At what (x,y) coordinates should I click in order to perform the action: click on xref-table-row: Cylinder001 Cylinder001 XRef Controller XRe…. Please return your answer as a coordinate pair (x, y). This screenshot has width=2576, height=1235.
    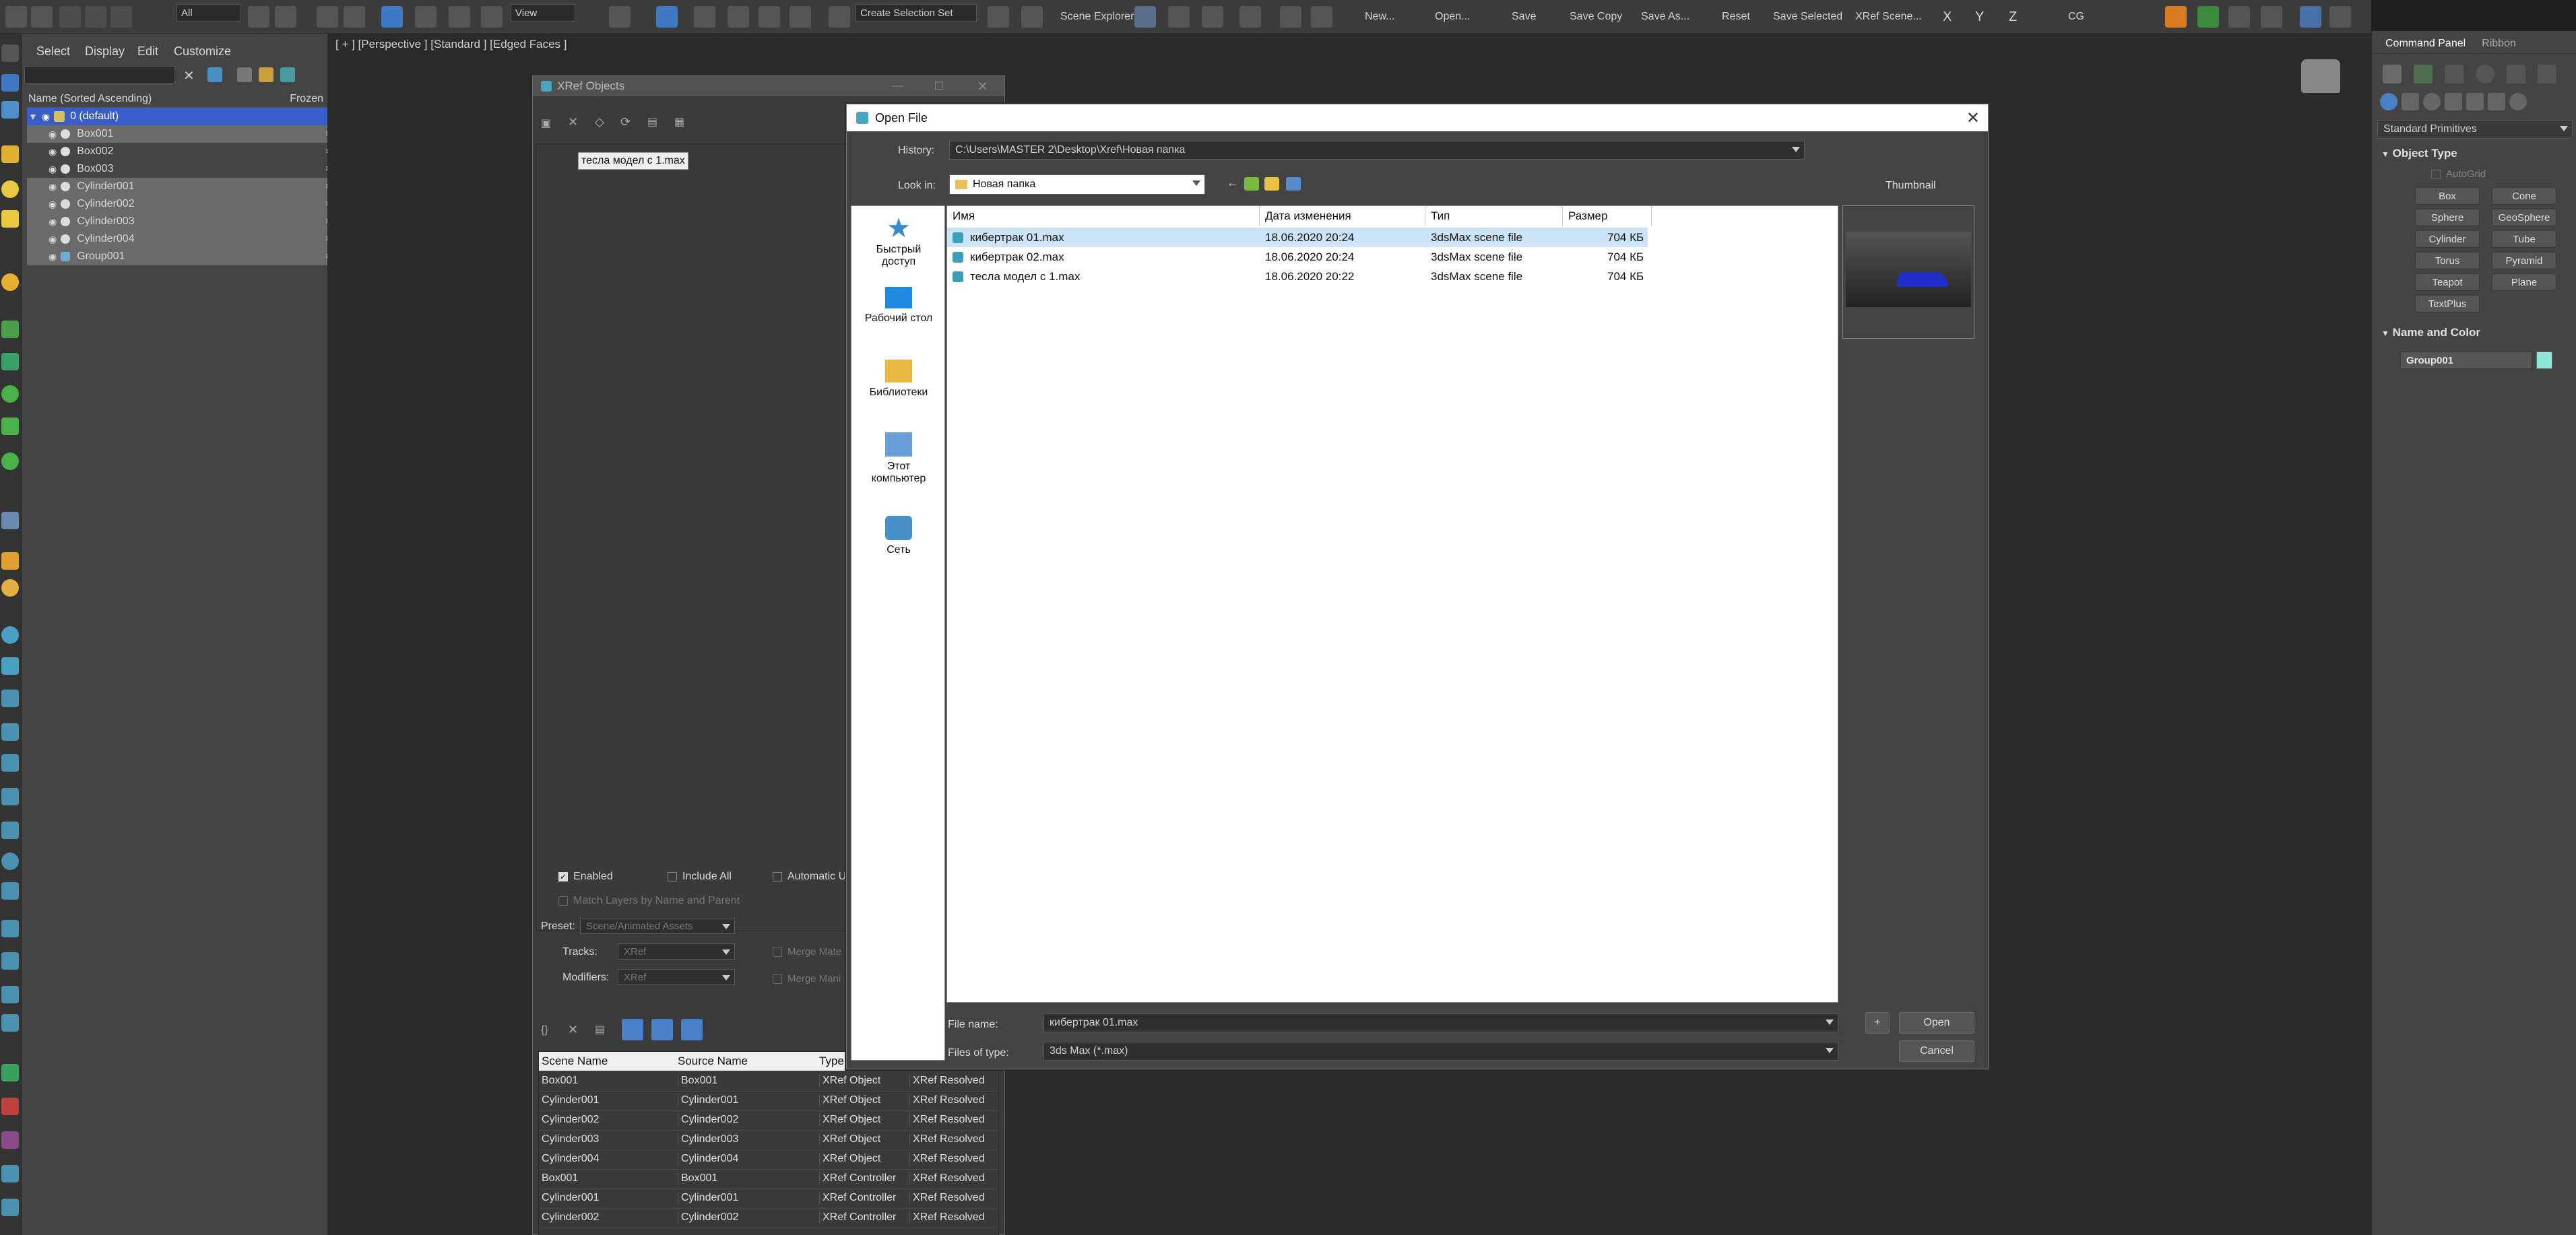
    Looking at the image, I should click on (768, 1199).